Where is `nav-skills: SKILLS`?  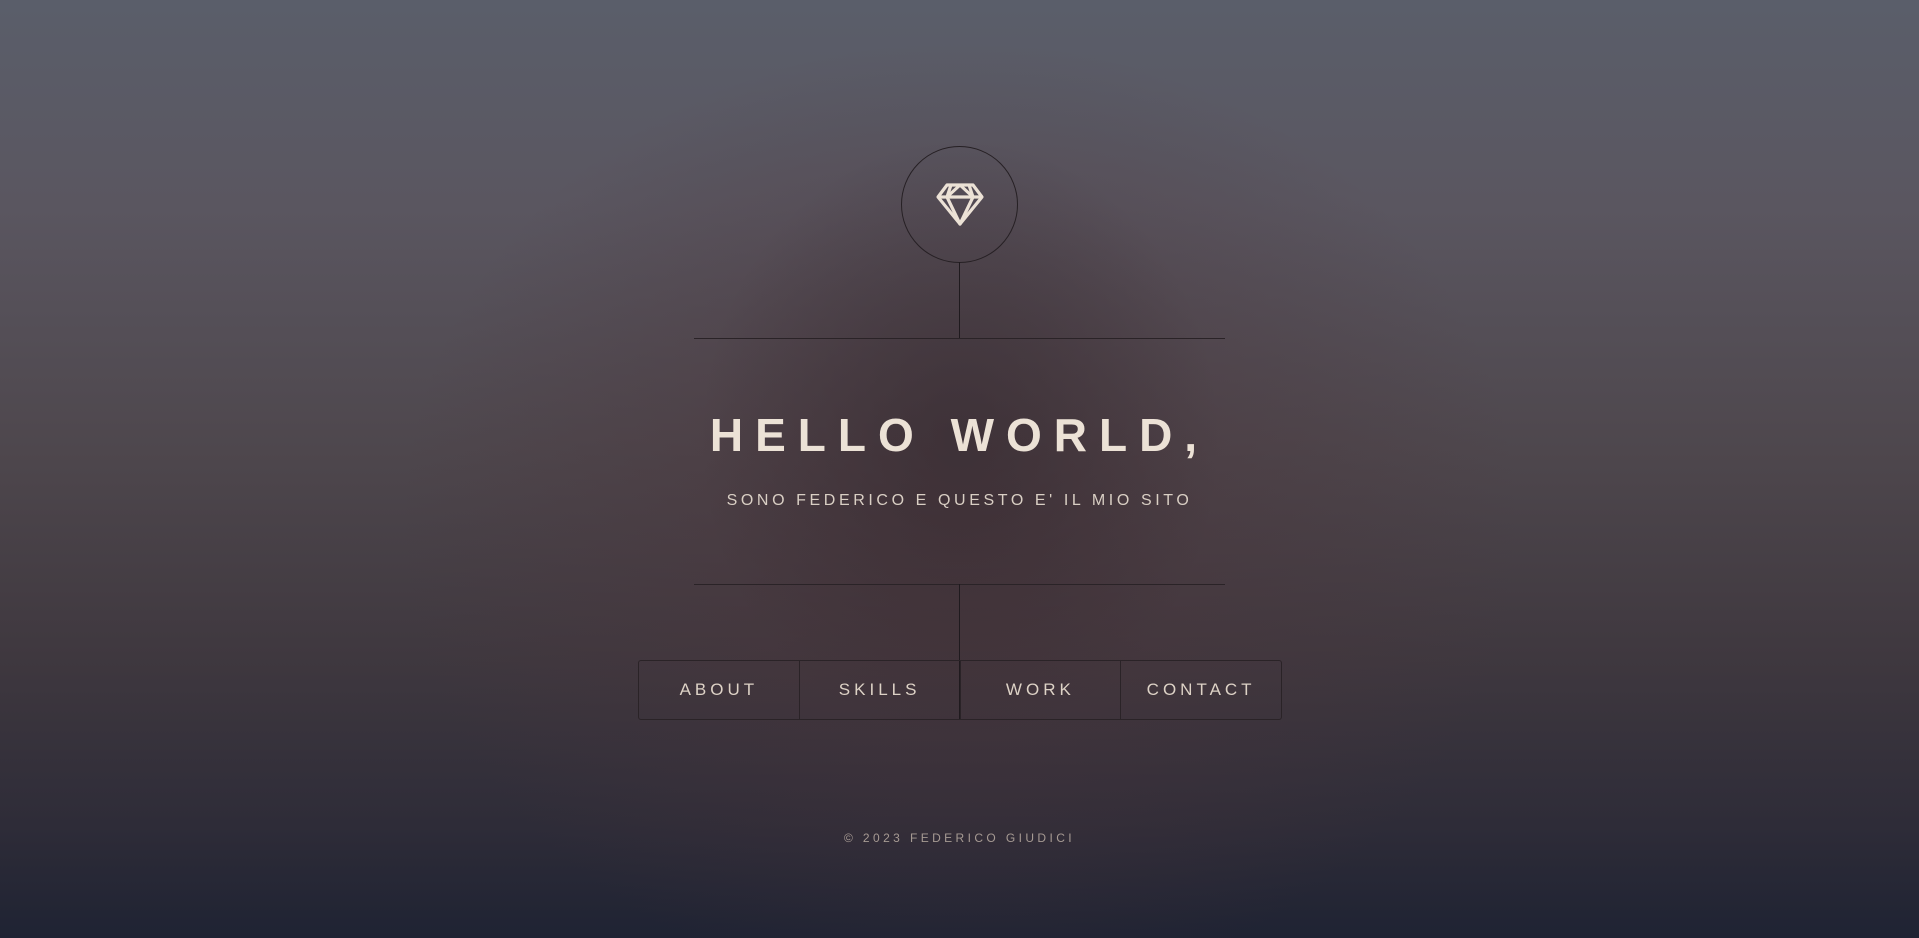
nav-skills: SKILLS is located at coordinates (880, 690).